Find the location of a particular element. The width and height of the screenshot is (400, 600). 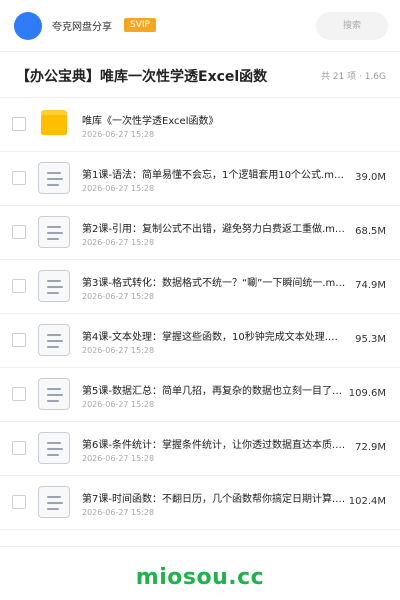

file-name: 唯库《一次性学透Excel函数》 is located at coordinates (150, 121).